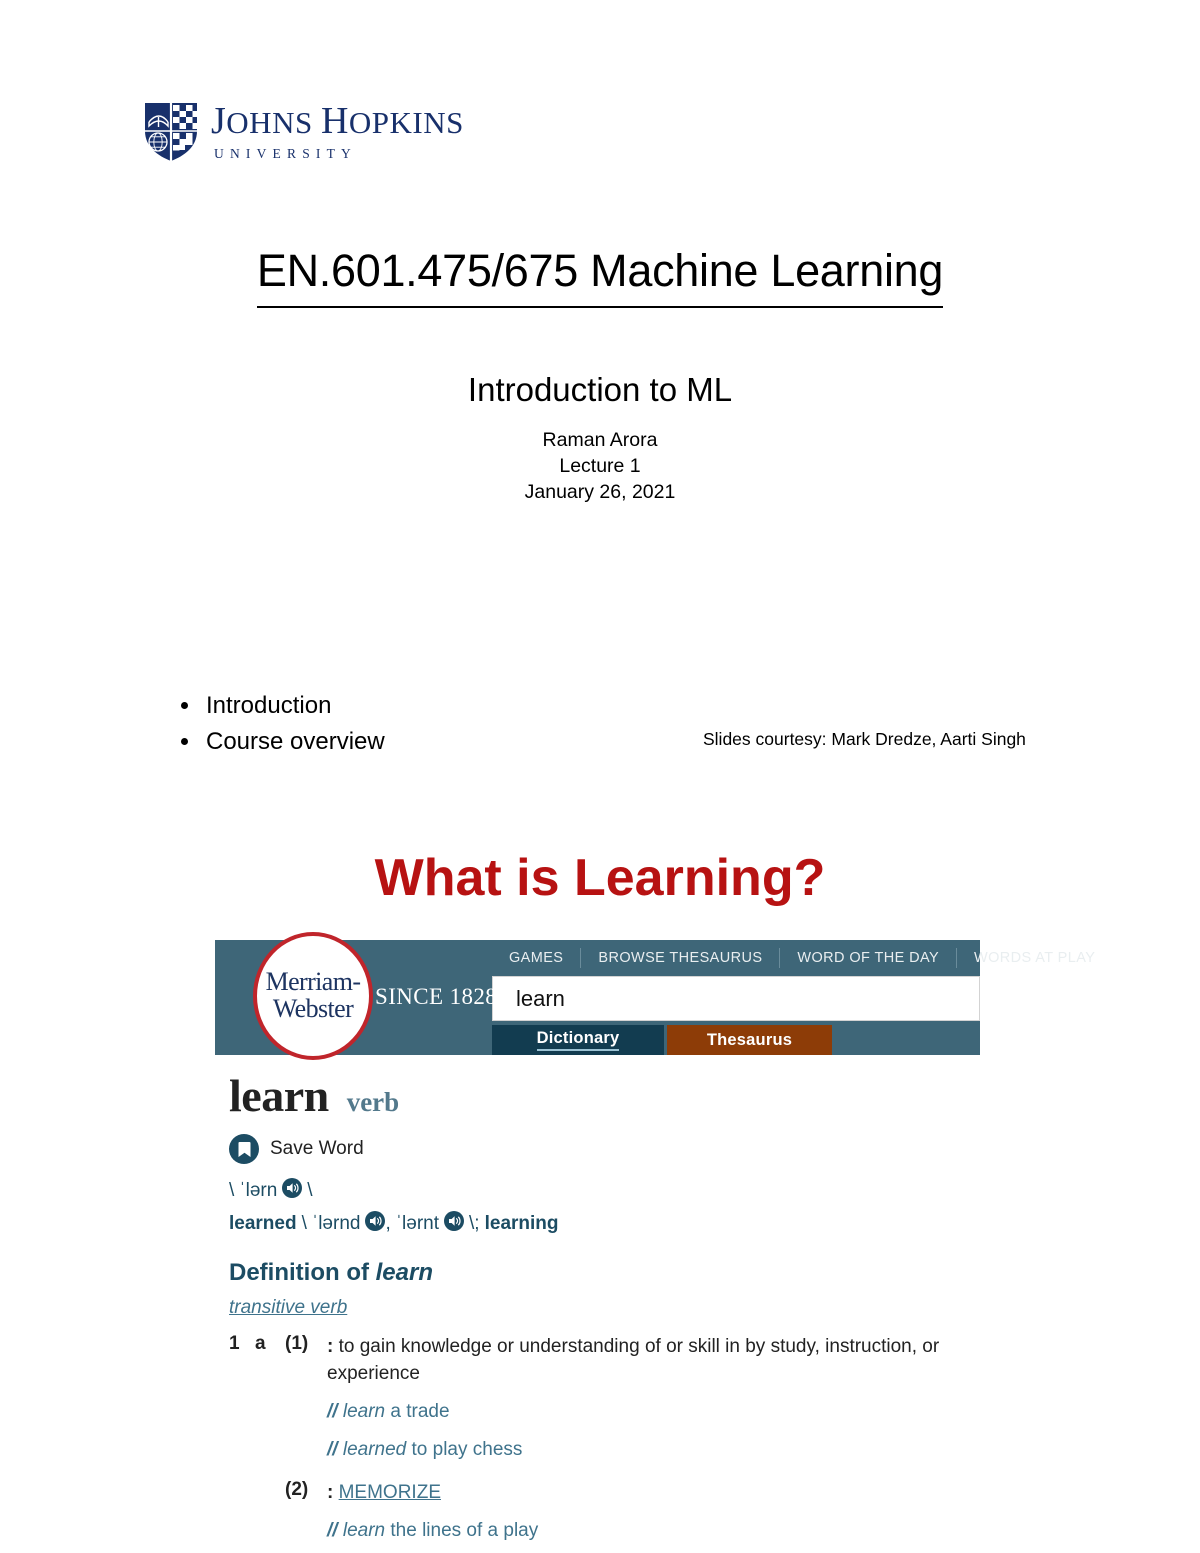 This screenshot has width=1200, height=1553. I want to click on tab-dictionary: Dictionary, so click(578, 1040).